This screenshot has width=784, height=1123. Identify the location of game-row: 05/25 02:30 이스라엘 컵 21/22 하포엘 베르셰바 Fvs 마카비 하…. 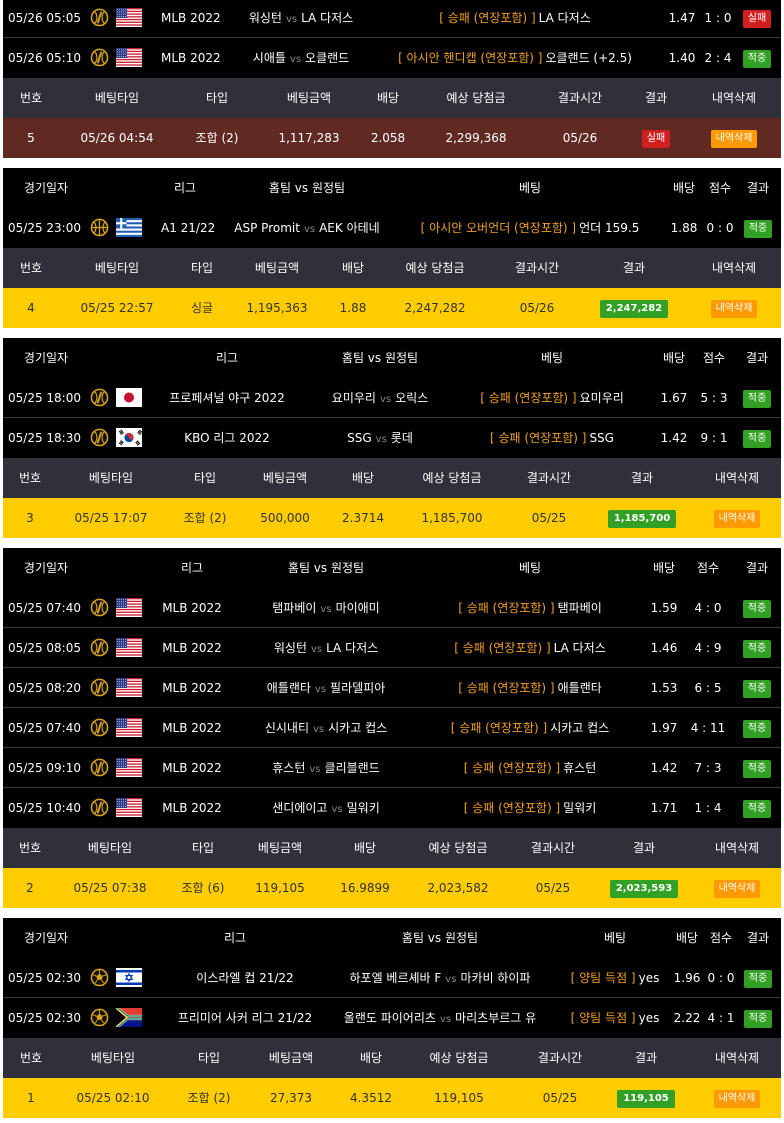
(392, 978).